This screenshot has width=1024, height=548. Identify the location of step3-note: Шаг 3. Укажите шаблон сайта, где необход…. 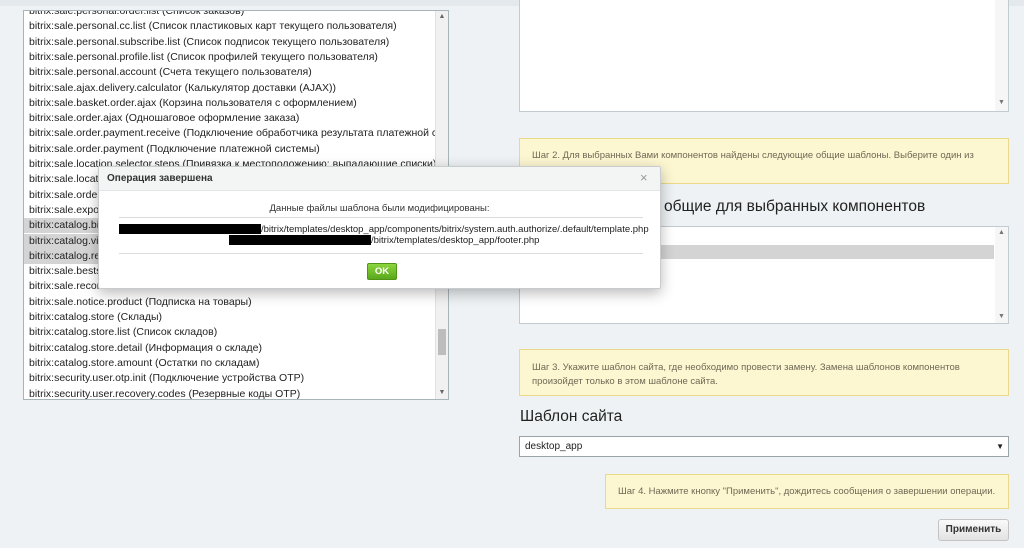
(764, 372).